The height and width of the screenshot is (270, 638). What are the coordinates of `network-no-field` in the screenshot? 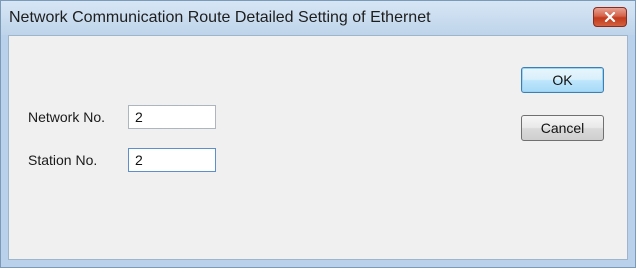 It's located at (172, 117).